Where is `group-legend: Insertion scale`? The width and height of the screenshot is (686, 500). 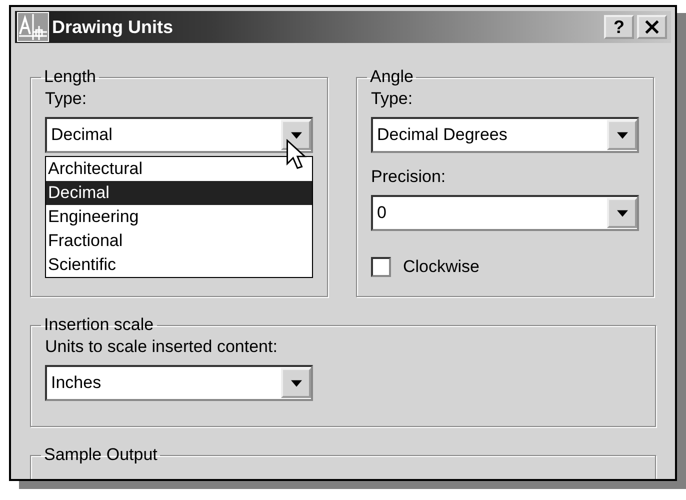
group-legend: Insertion scale is located at coordinates (99, 325).